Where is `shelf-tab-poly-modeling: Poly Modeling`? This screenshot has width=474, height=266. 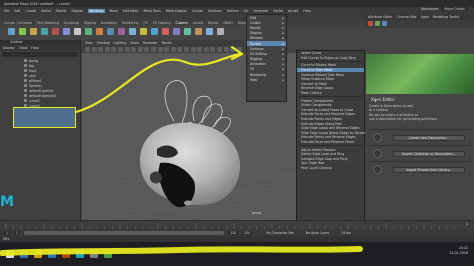
shelf-tab-poly-modeling: Poly Modeling is located at coordinates (48, 23).